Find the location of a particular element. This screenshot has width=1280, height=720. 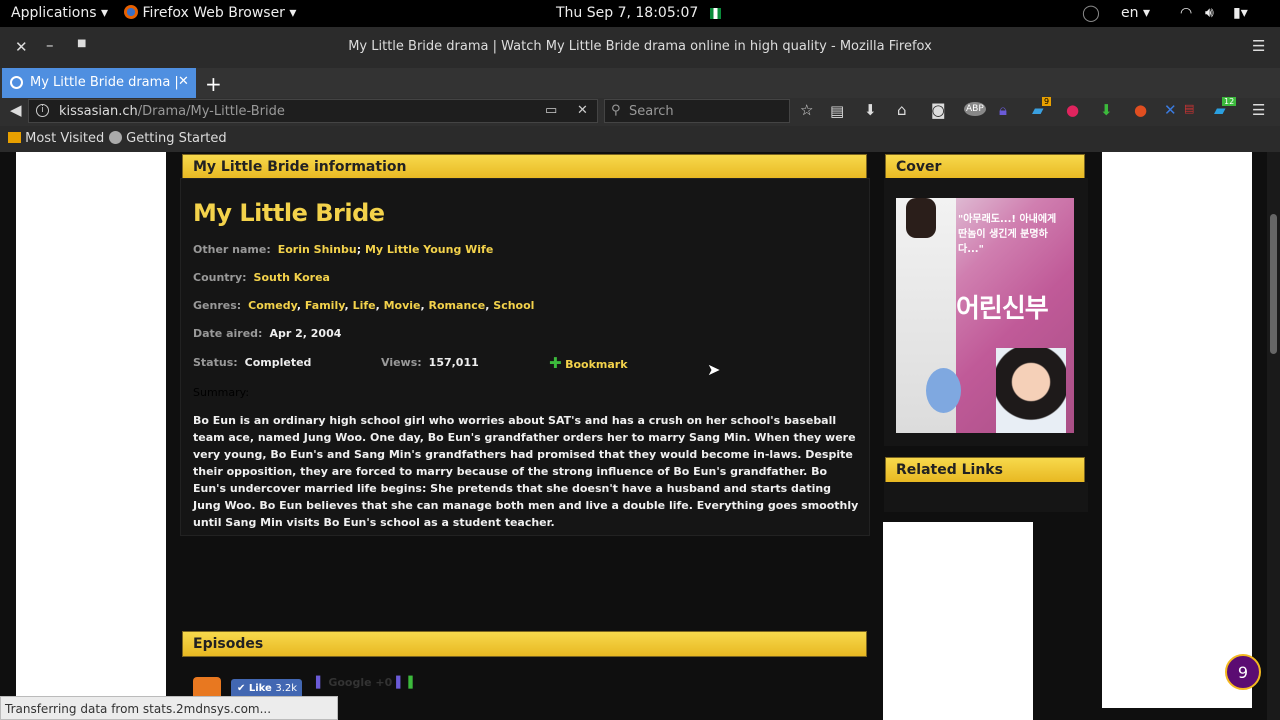

plus-icon: ✚ is located at coordinates (555, 363).